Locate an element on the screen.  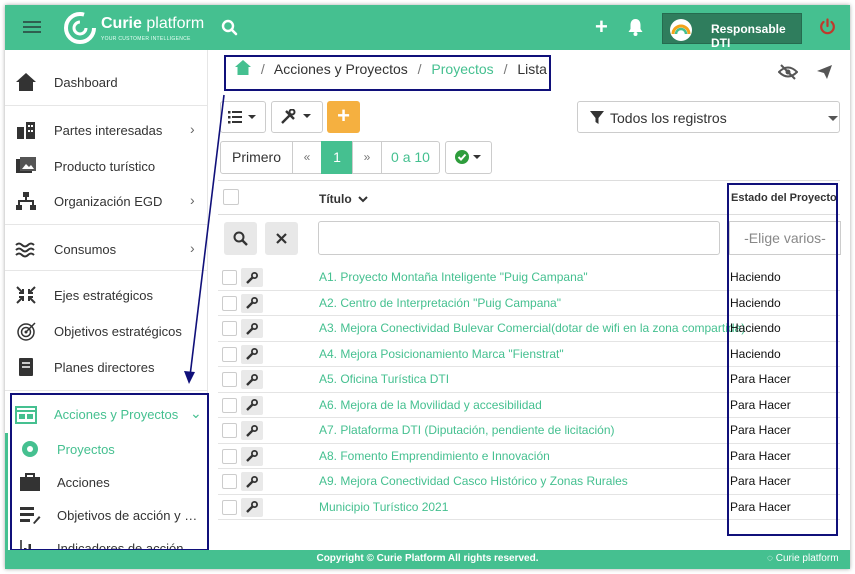
sidebar-item-label: Ejes estratégicos is located at coordinates (103, 295).